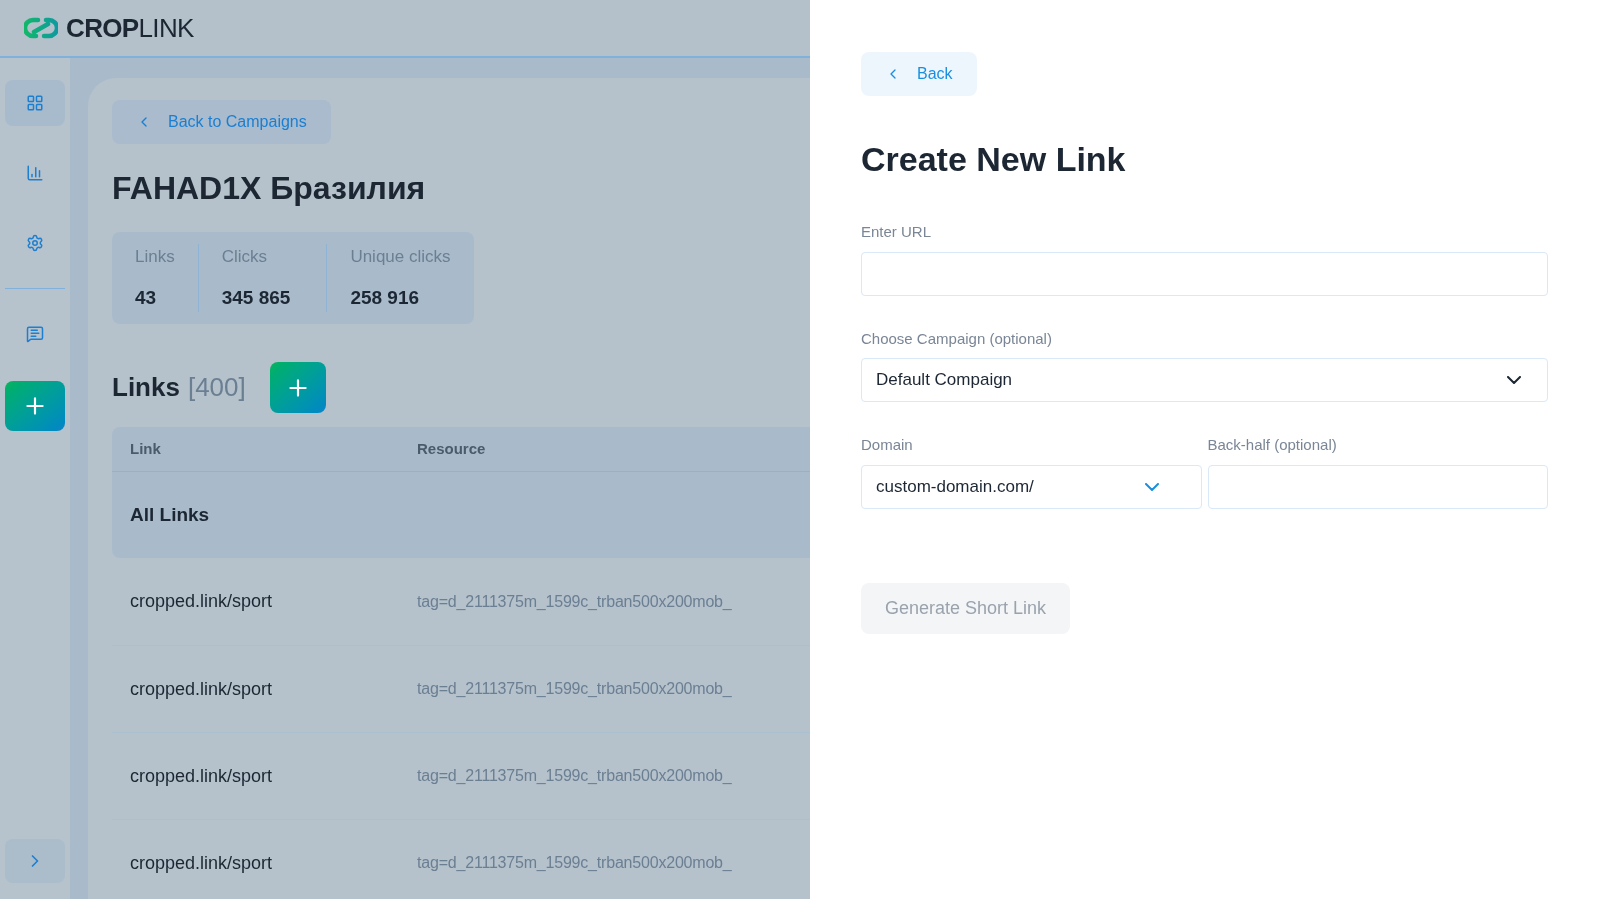  Describe the element at coordinates (451, 448) in the screenshot. I see `column-header: Resource` at that location.